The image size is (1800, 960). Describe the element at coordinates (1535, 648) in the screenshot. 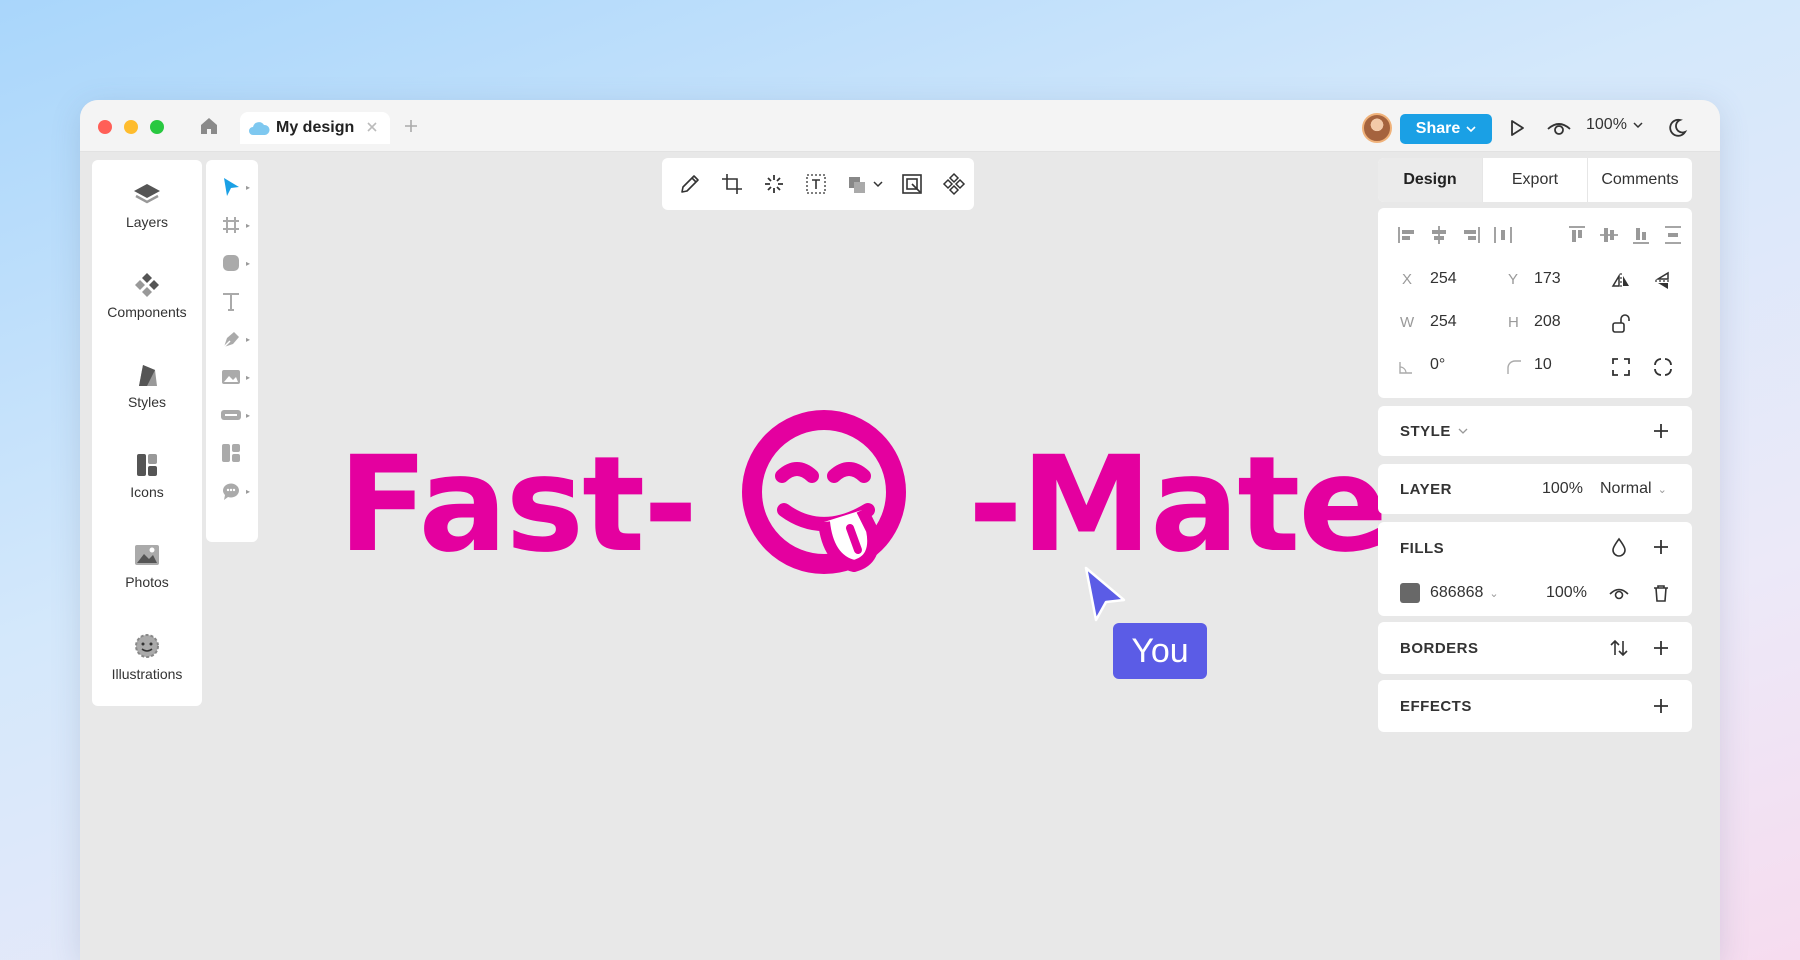

I see `borders-section: BORDERS` at that location.